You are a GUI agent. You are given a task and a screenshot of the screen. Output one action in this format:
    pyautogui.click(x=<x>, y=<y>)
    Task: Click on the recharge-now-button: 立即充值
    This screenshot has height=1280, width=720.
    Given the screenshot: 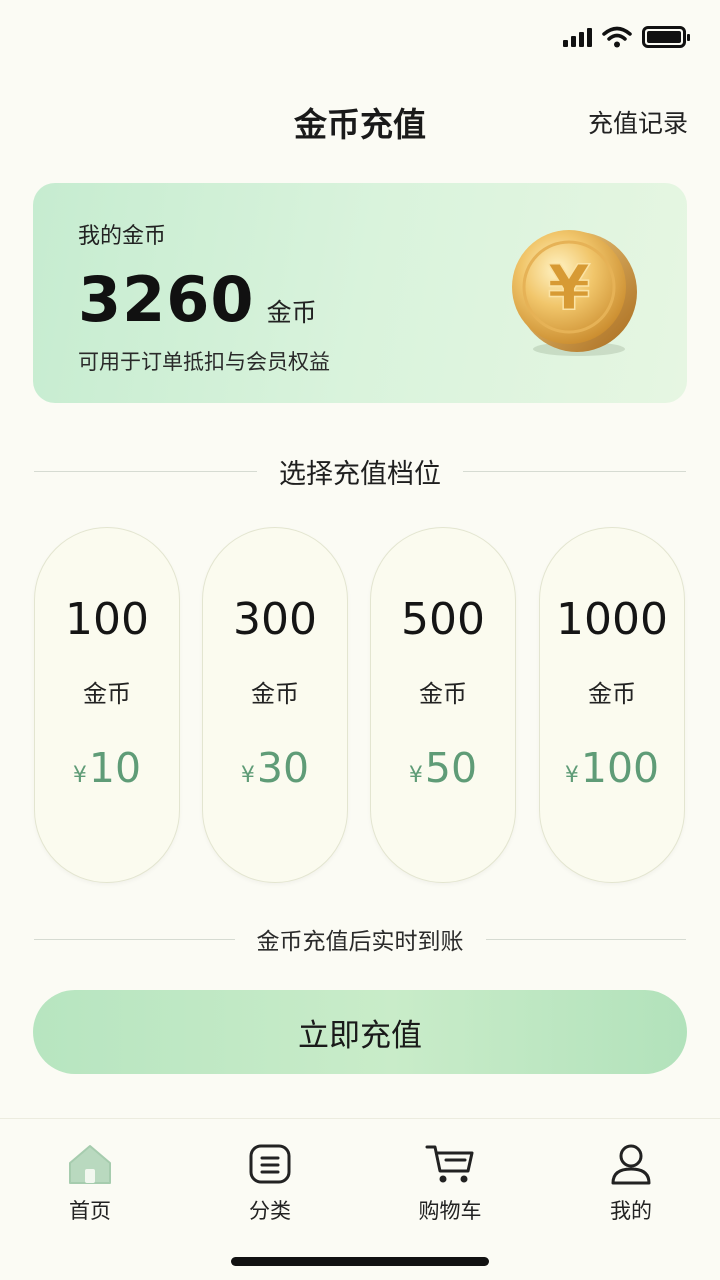 What is the action you would take?
    pyautogui.click(x=360, y=1032)
    